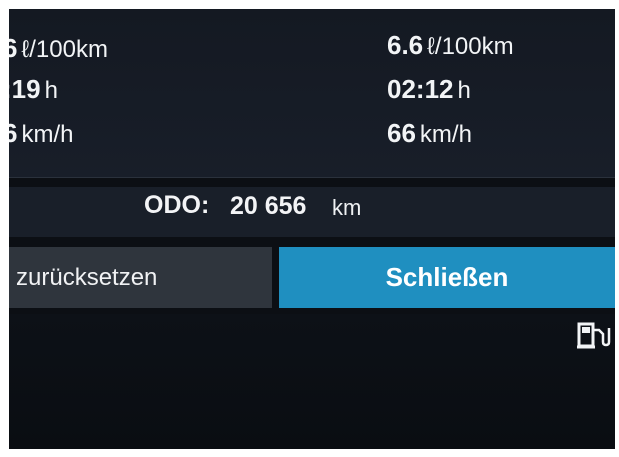 This screenshot has height=457, width=619. What do you see at coordinates (445, 134) in the screenshot?
I see `right-speed-unit: km/h` at bounding box center [445, 134].